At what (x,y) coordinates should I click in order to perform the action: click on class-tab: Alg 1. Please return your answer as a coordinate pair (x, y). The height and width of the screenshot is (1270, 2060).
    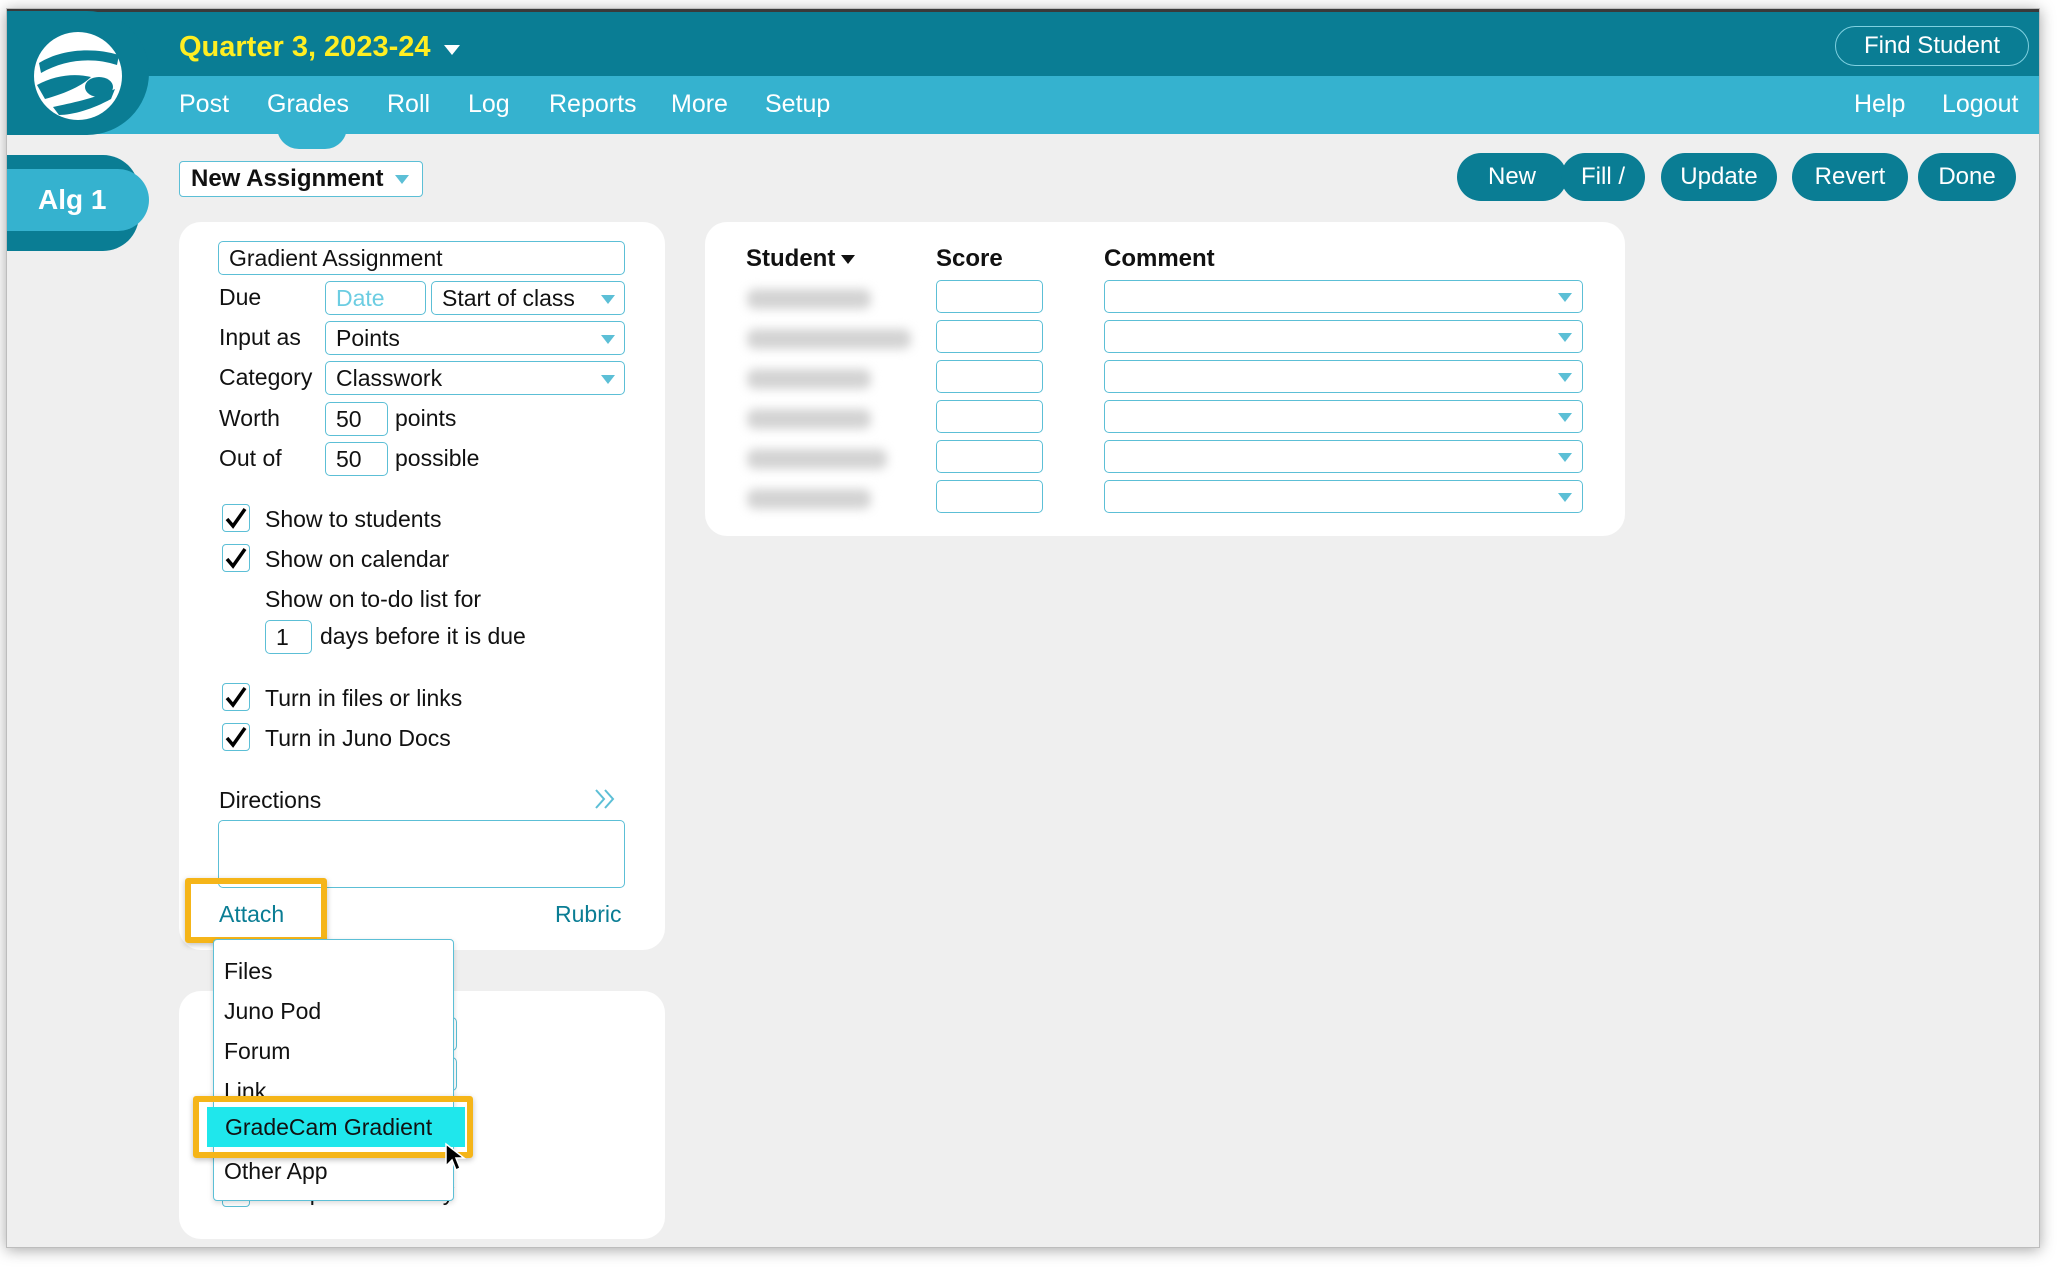
    Looking at the image, I should click on (78, 204).